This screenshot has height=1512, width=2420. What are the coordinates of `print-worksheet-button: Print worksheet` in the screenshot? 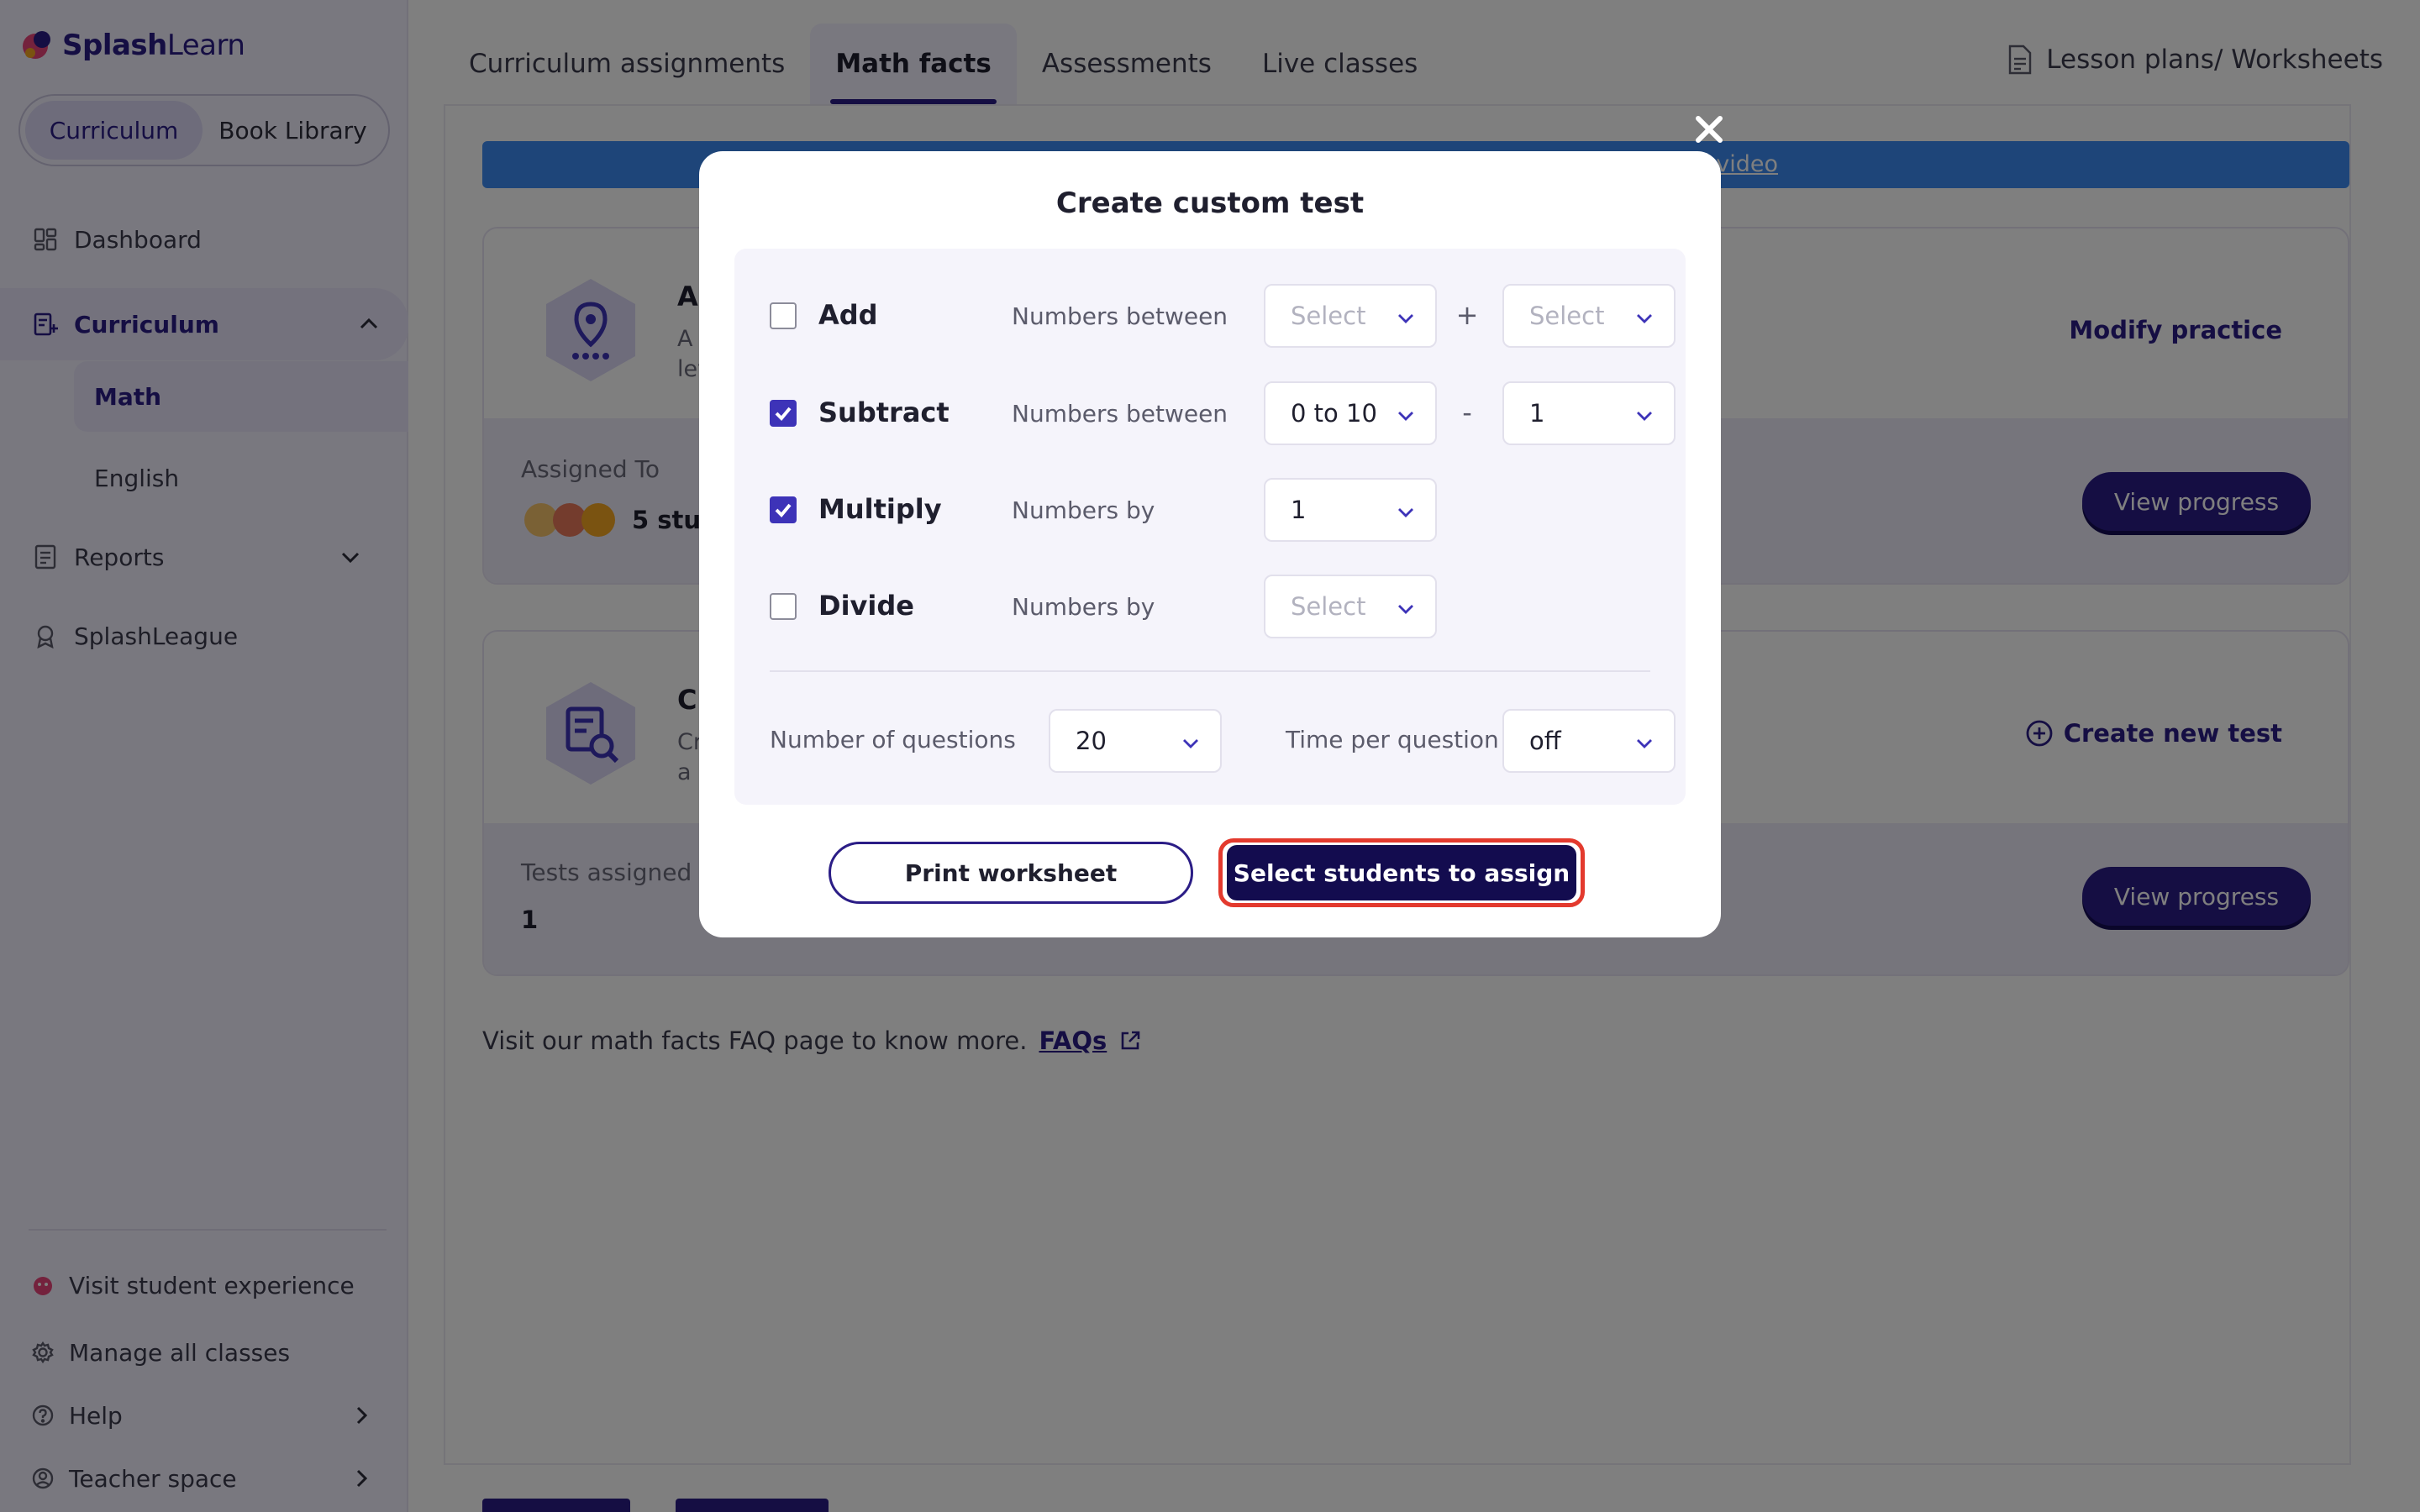 It's located at (1011, 873).